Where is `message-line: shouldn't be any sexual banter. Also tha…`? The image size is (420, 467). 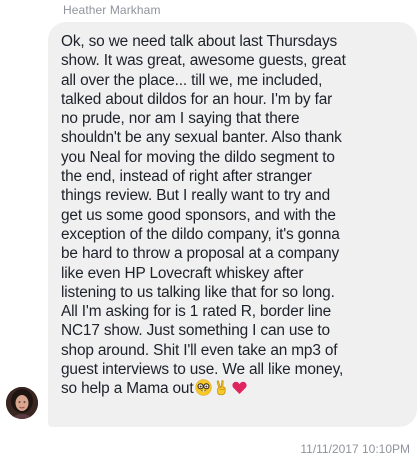 message-line: shouldn't be any sexual banter. Also tha… is located at coordinates (201, 138).